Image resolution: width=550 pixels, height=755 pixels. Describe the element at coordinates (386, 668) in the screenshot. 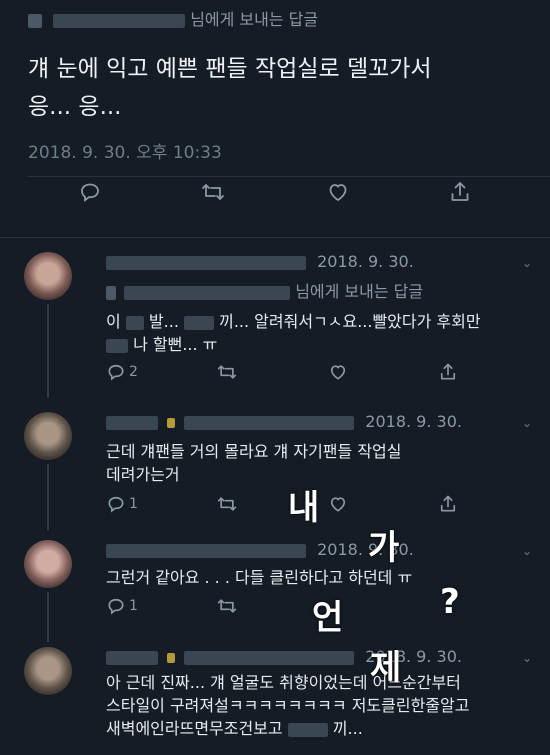

I see `overlay-text: 제` at that location.